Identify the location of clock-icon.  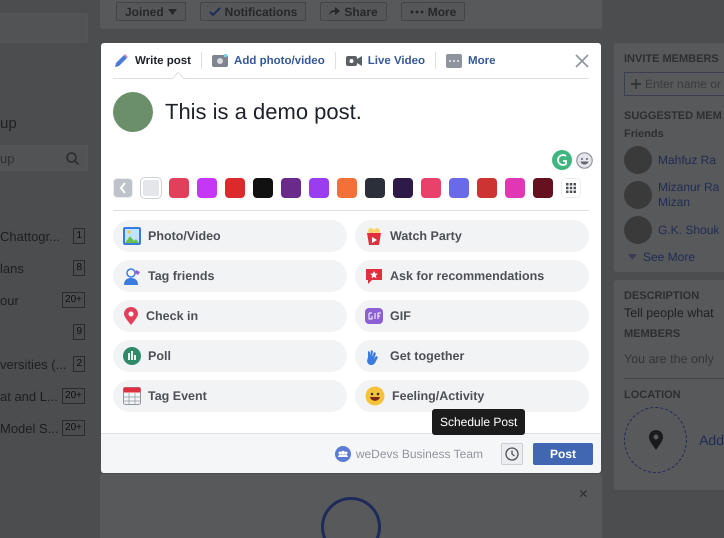
(512, 453).